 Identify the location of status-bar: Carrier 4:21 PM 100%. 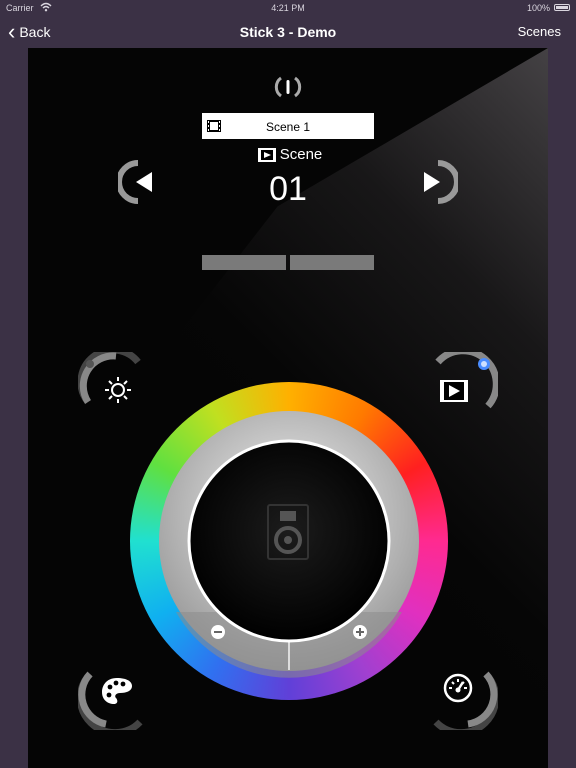
(288, 8).